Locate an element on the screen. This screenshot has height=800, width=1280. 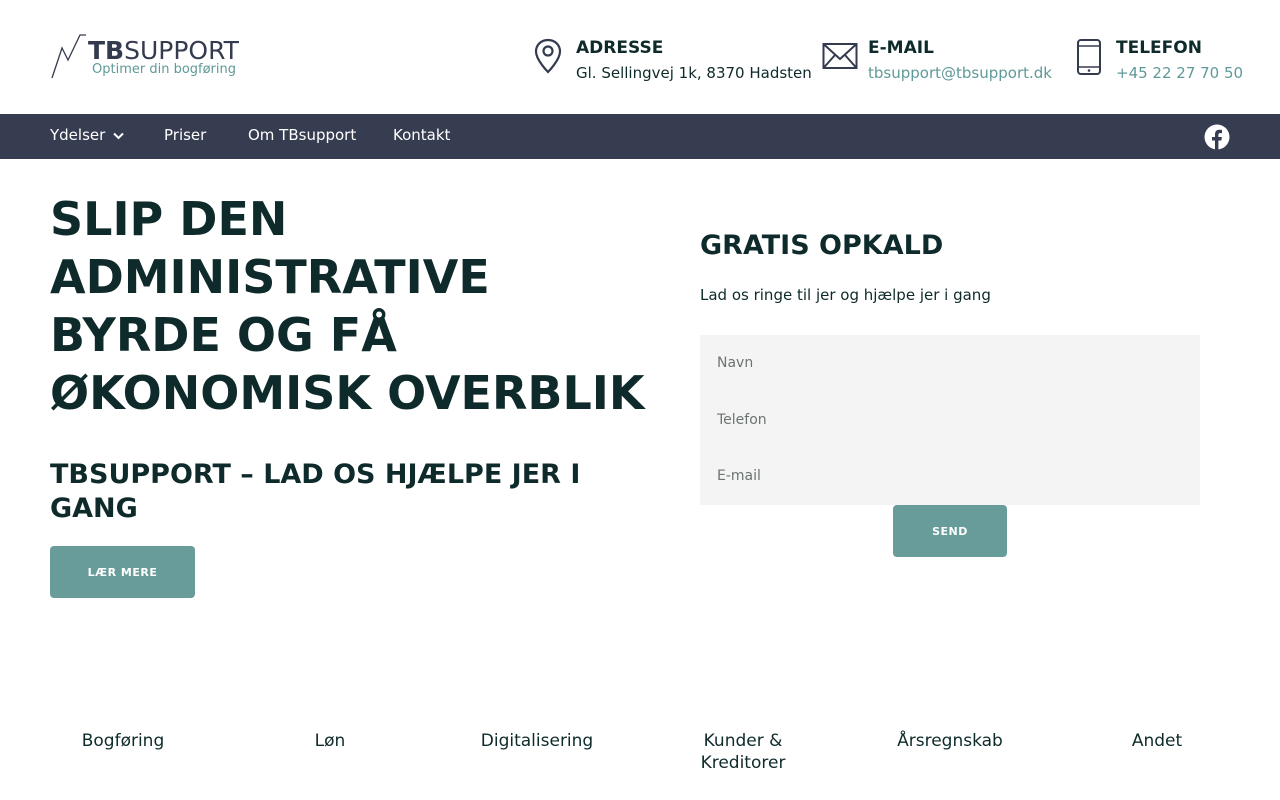
envelope-icon is located at coordinates (840, 56).